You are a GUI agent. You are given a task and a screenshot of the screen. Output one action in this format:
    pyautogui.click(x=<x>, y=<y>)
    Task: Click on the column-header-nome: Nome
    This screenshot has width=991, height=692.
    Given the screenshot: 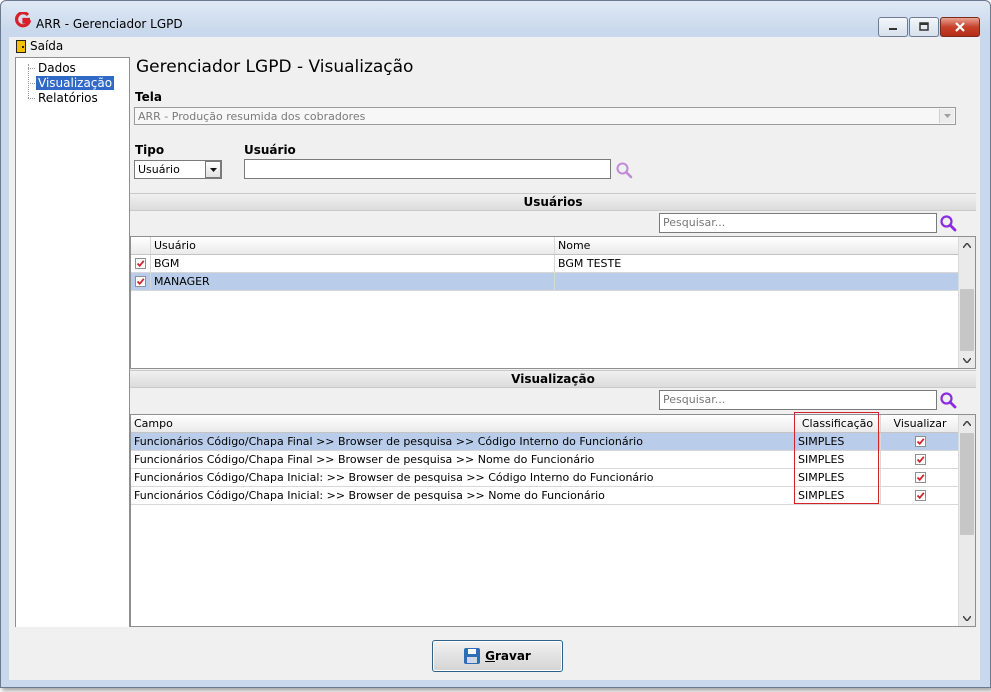 What is the action you would take?
    pyautogui.click(x=757, y=245)
    